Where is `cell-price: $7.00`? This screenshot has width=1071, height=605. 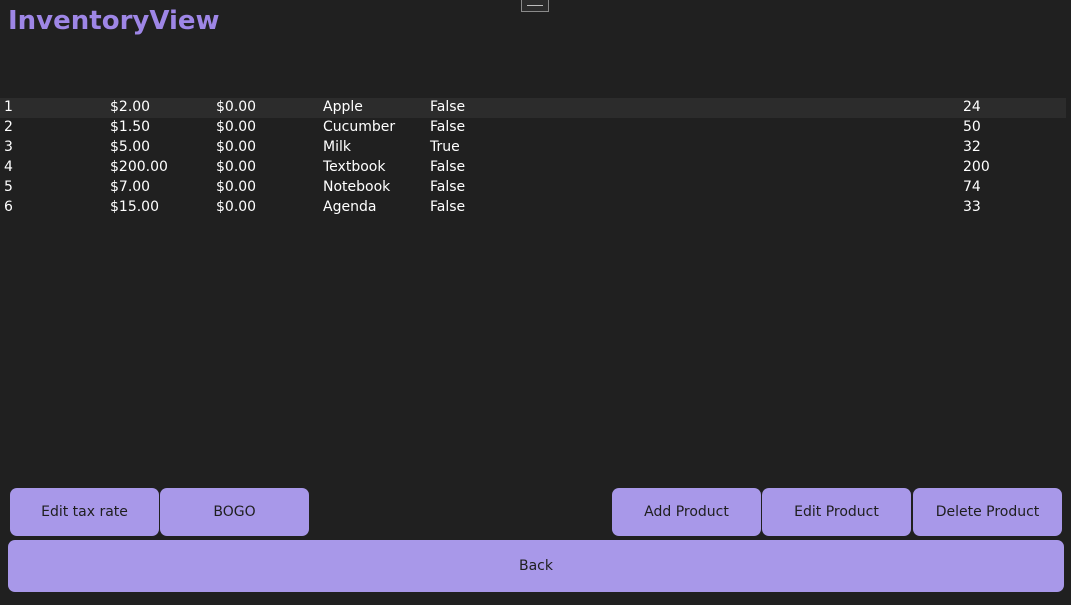
cell-price: $7.00 is located at coordinates (130, 187).